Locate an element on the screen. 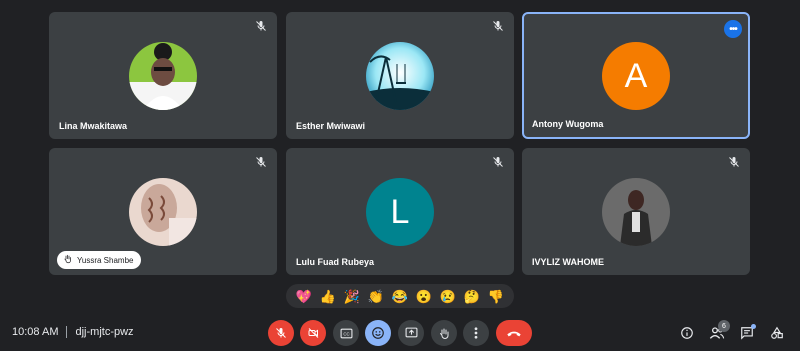 This screenshot has height=351, width=800. activities-icon is located at coordinates (777, 332).